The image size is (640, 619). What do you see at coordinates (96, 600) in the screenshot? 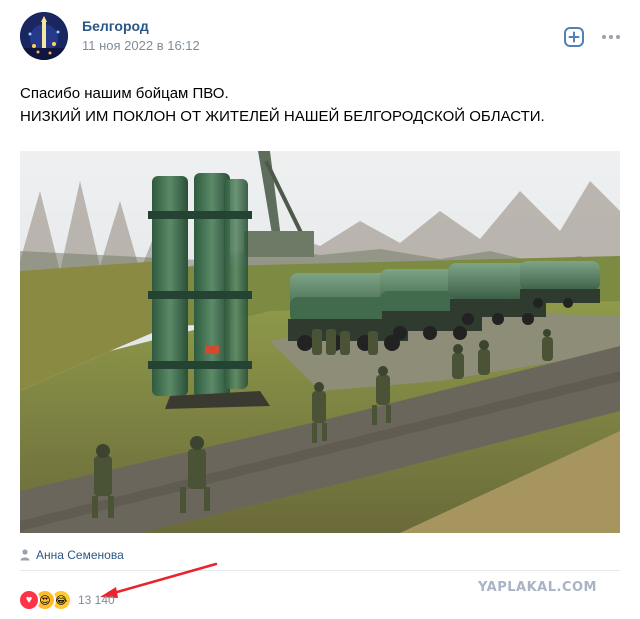
I see `reaction-count: 13 140` at bounding box center [96, 600].